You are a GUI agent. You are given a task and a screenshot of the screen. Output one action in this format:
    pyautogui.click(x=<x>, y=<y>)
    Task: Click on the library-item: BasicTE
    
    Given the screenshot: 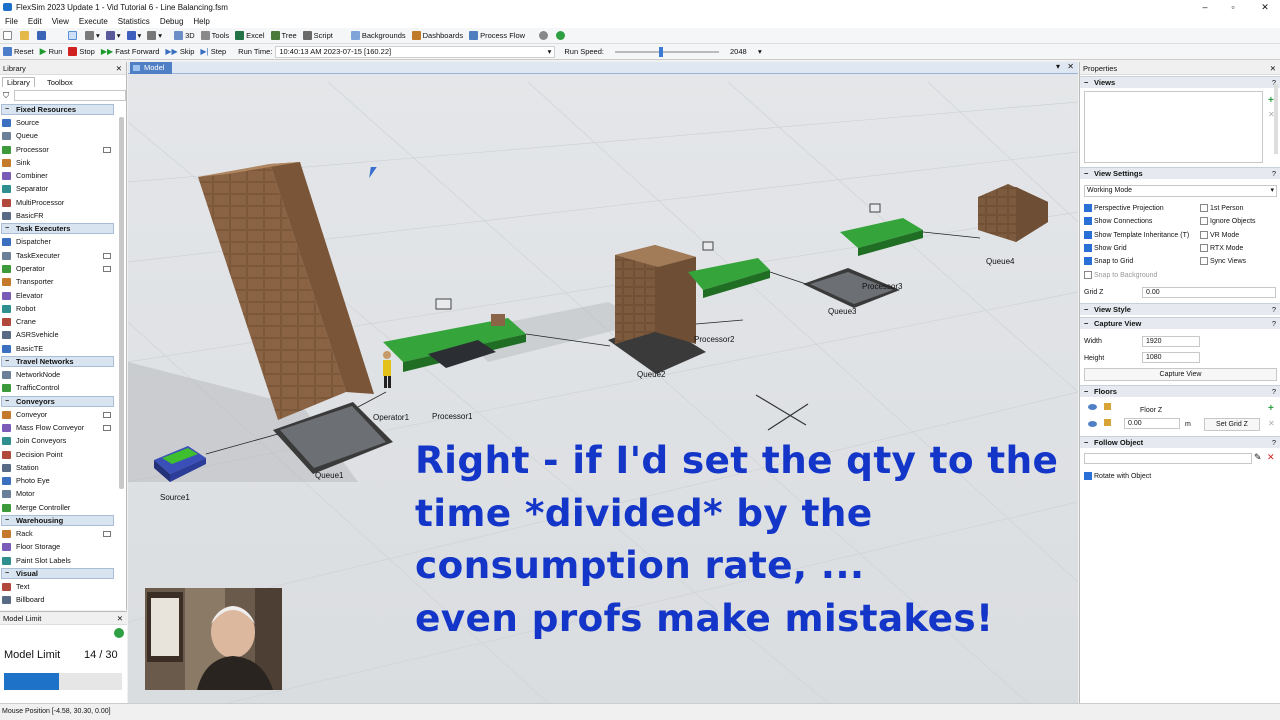 What is the action you would take?
    pyautogui.click(x=57, y=348)
    